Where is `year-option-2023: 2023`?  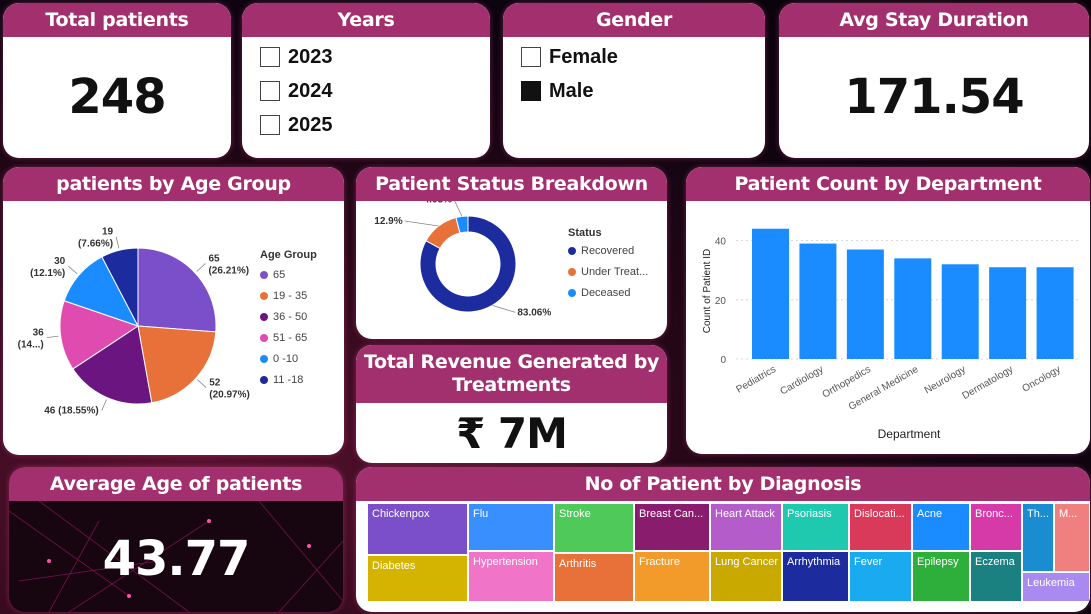 year-option-2023: 2023 is located at coordinates (366, 57).